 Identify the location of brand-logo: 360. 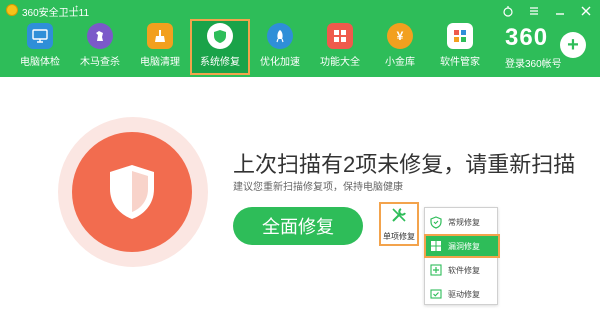
(527, 37).